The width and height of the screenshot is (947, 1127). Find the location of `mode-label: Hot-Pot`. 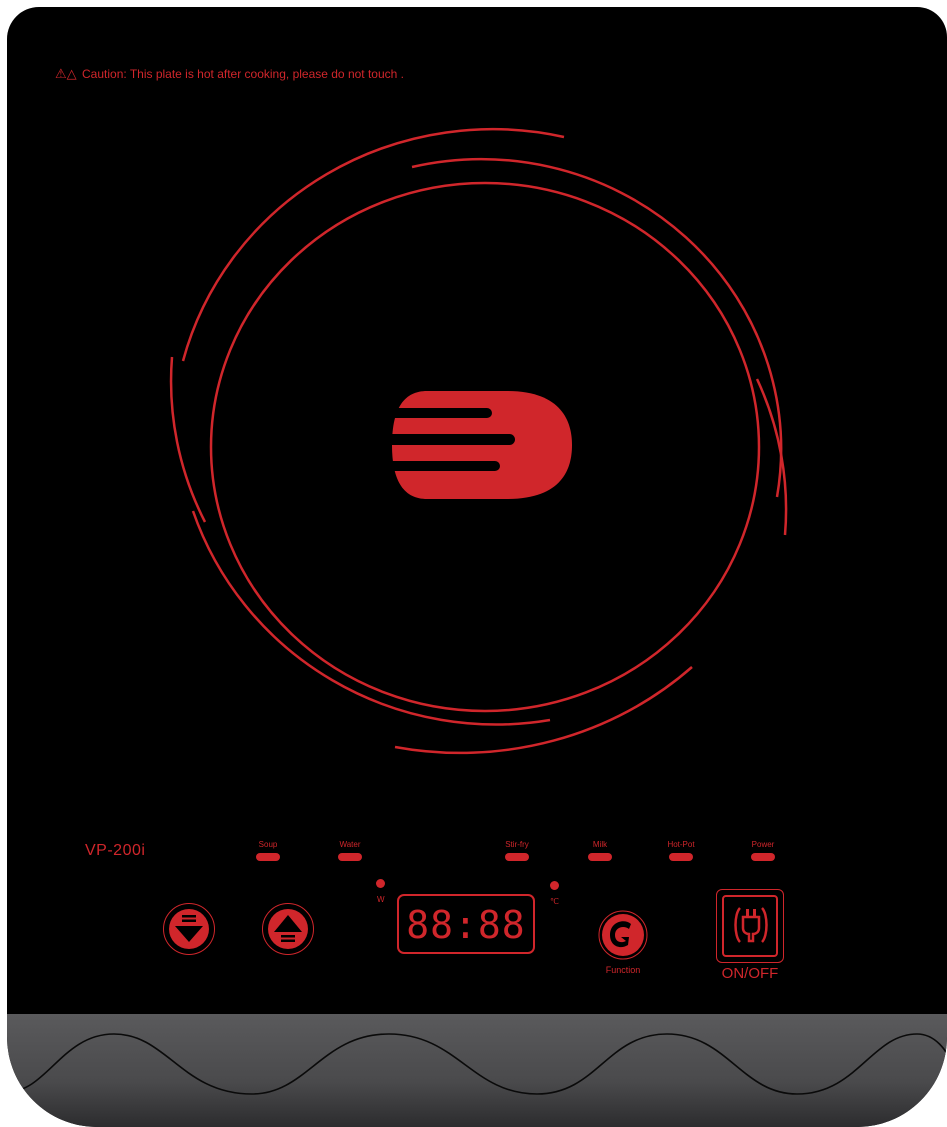

mode-label: Hot-Pot is located at coordinates (681, 844).